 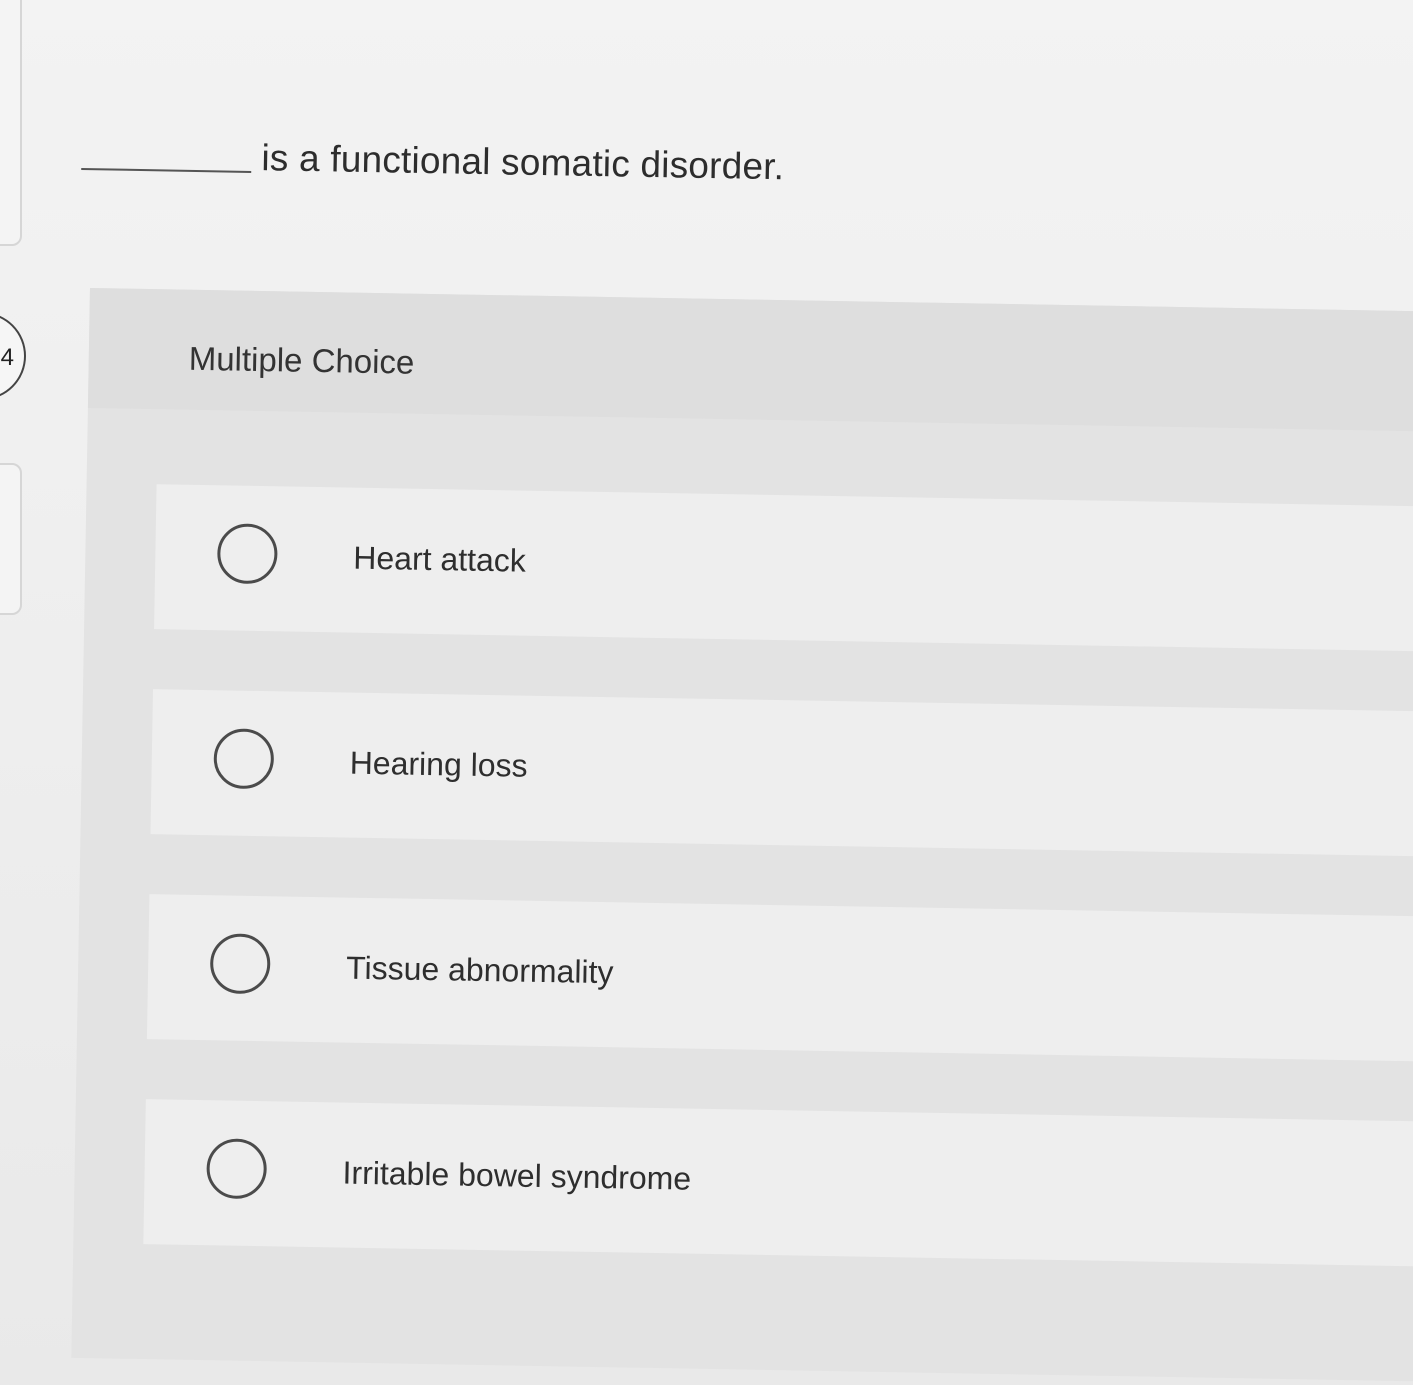 I want to click on panel-header: Multiple Choice, so click(x=750, y=361).